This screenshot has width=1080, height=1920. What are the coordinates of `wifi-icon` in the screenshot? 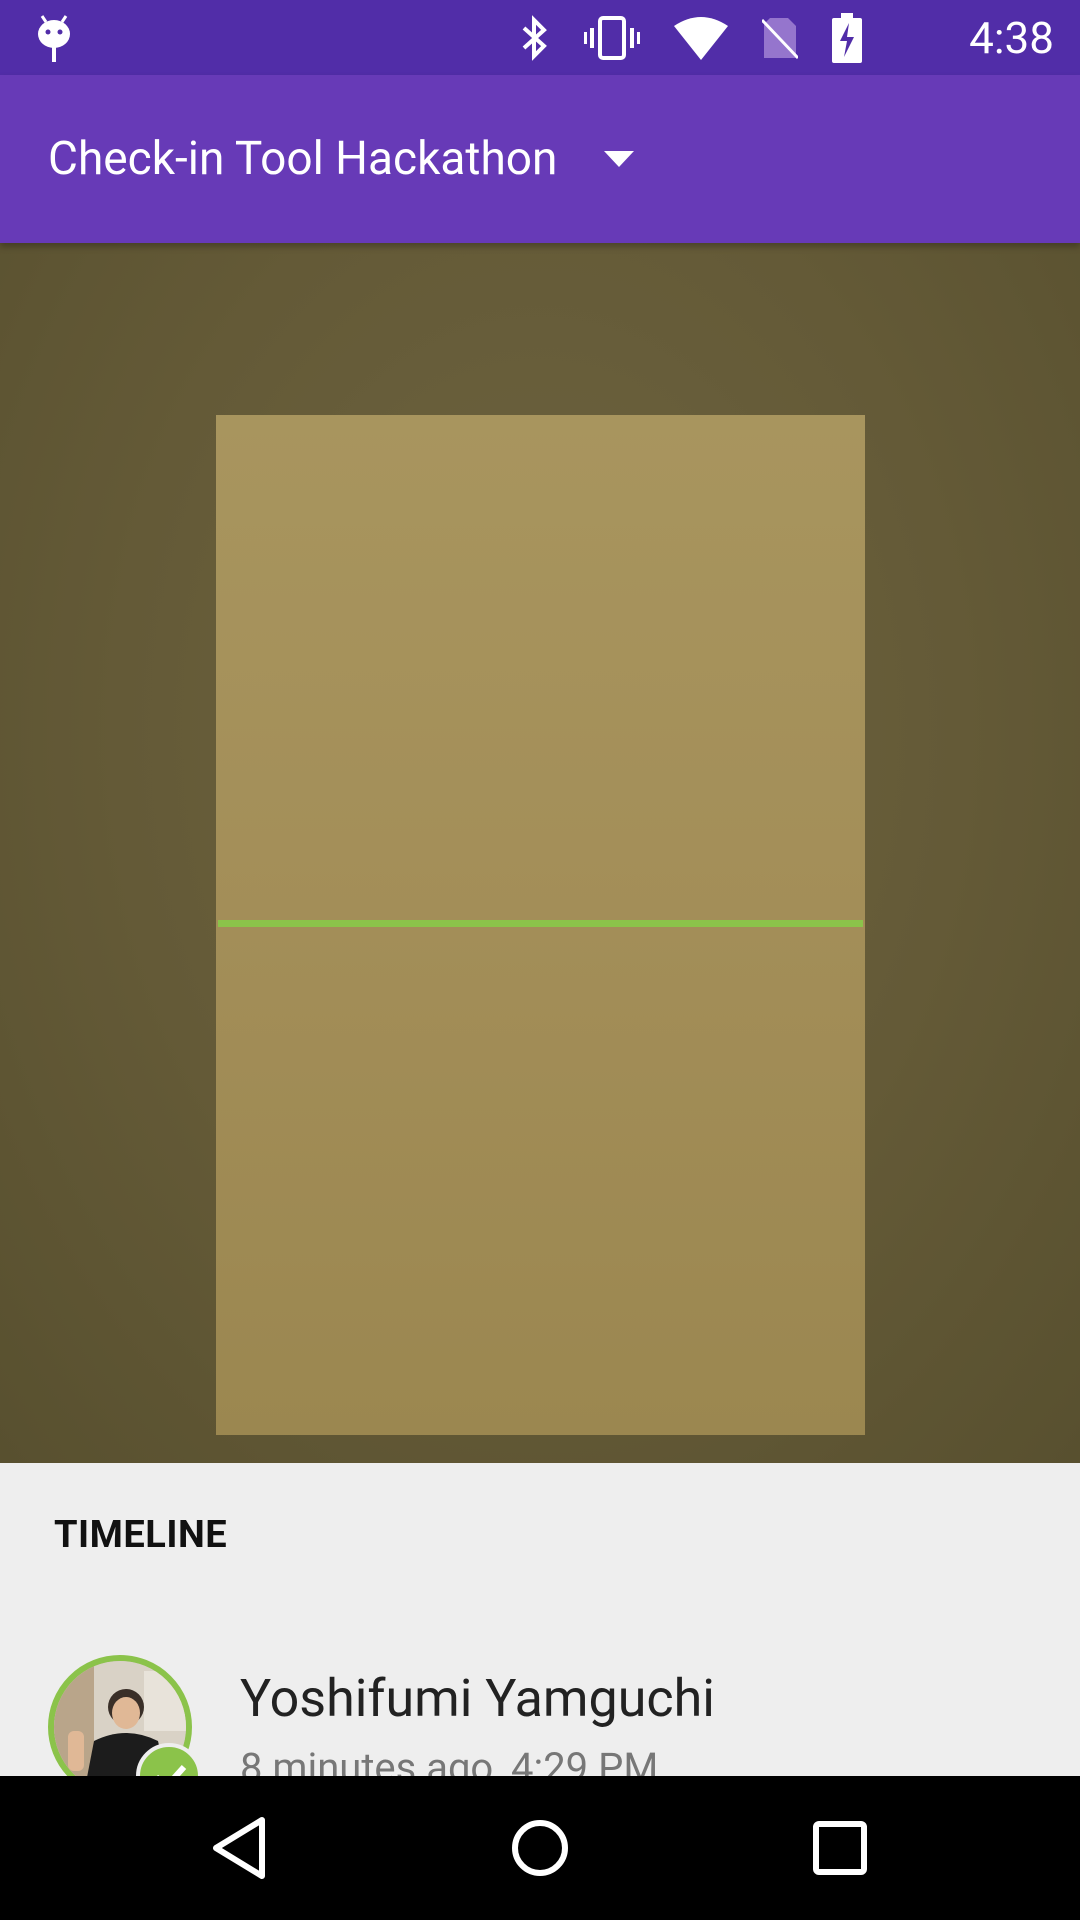 It's located at (701, 38).